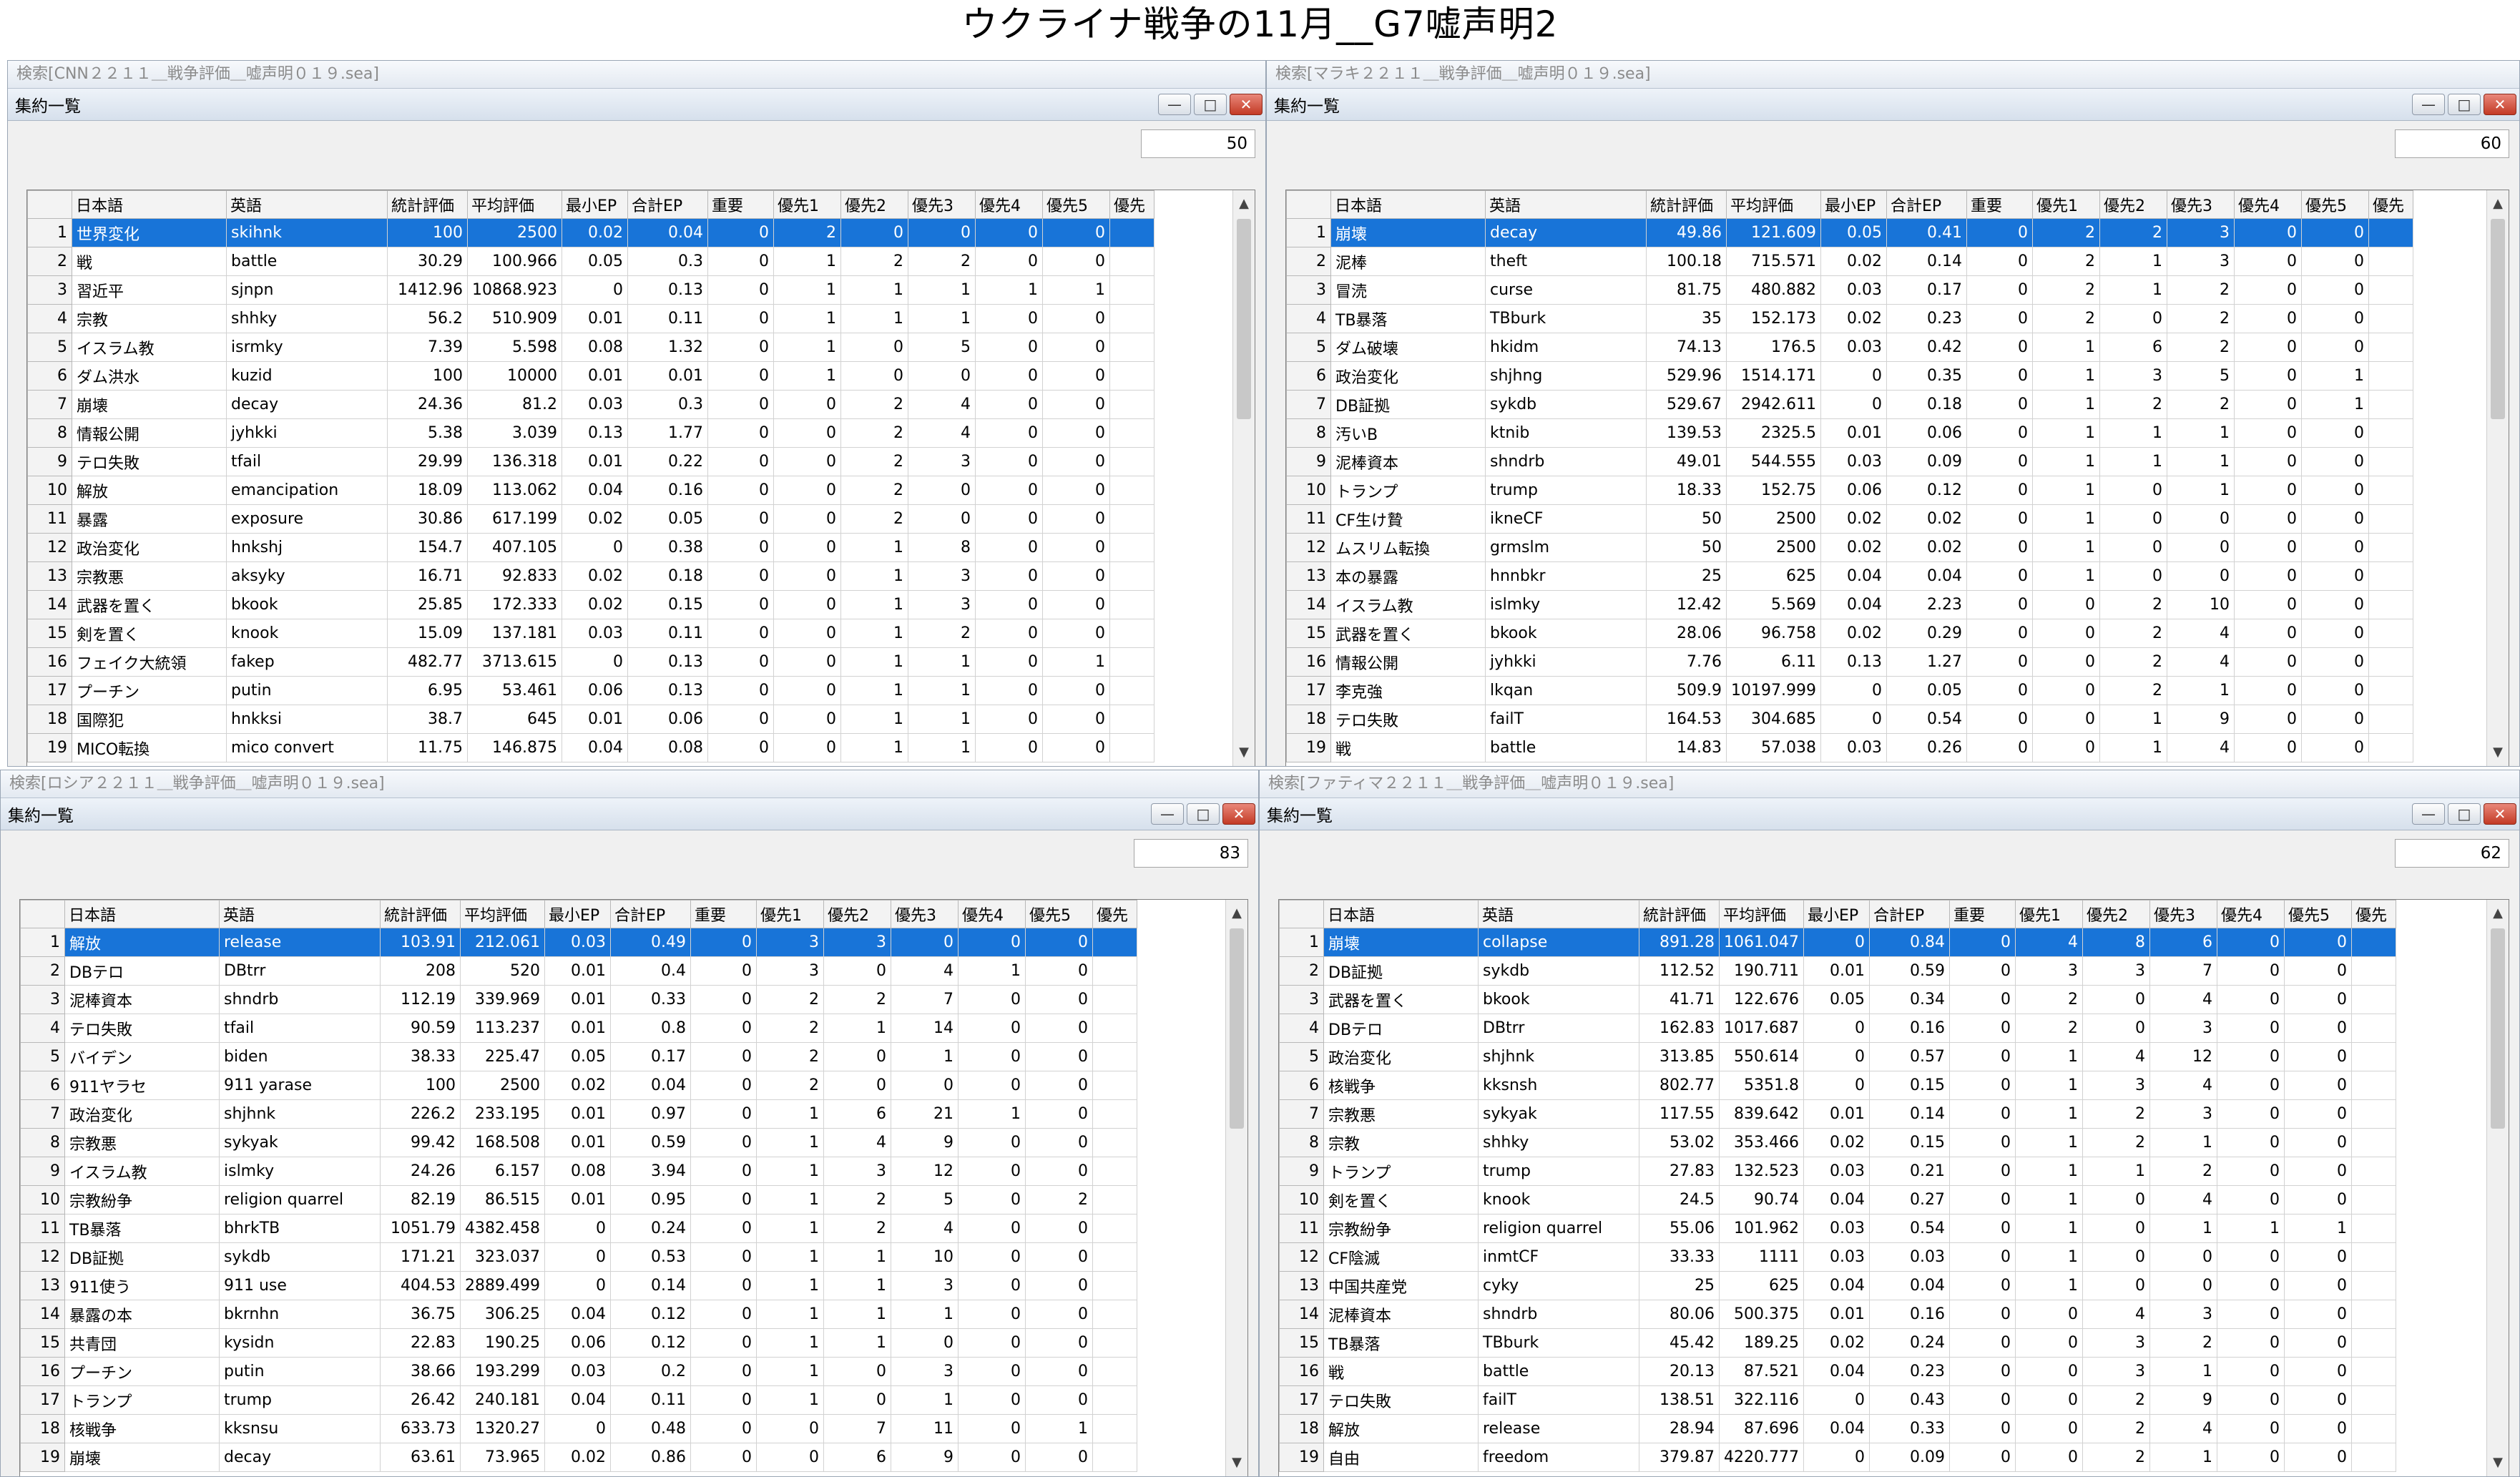 This screenshot has height=1477, width=2520. Describe the element at coordinates (420, 1056) in the screenshot. I see `cell-value: 38.33` at that location.